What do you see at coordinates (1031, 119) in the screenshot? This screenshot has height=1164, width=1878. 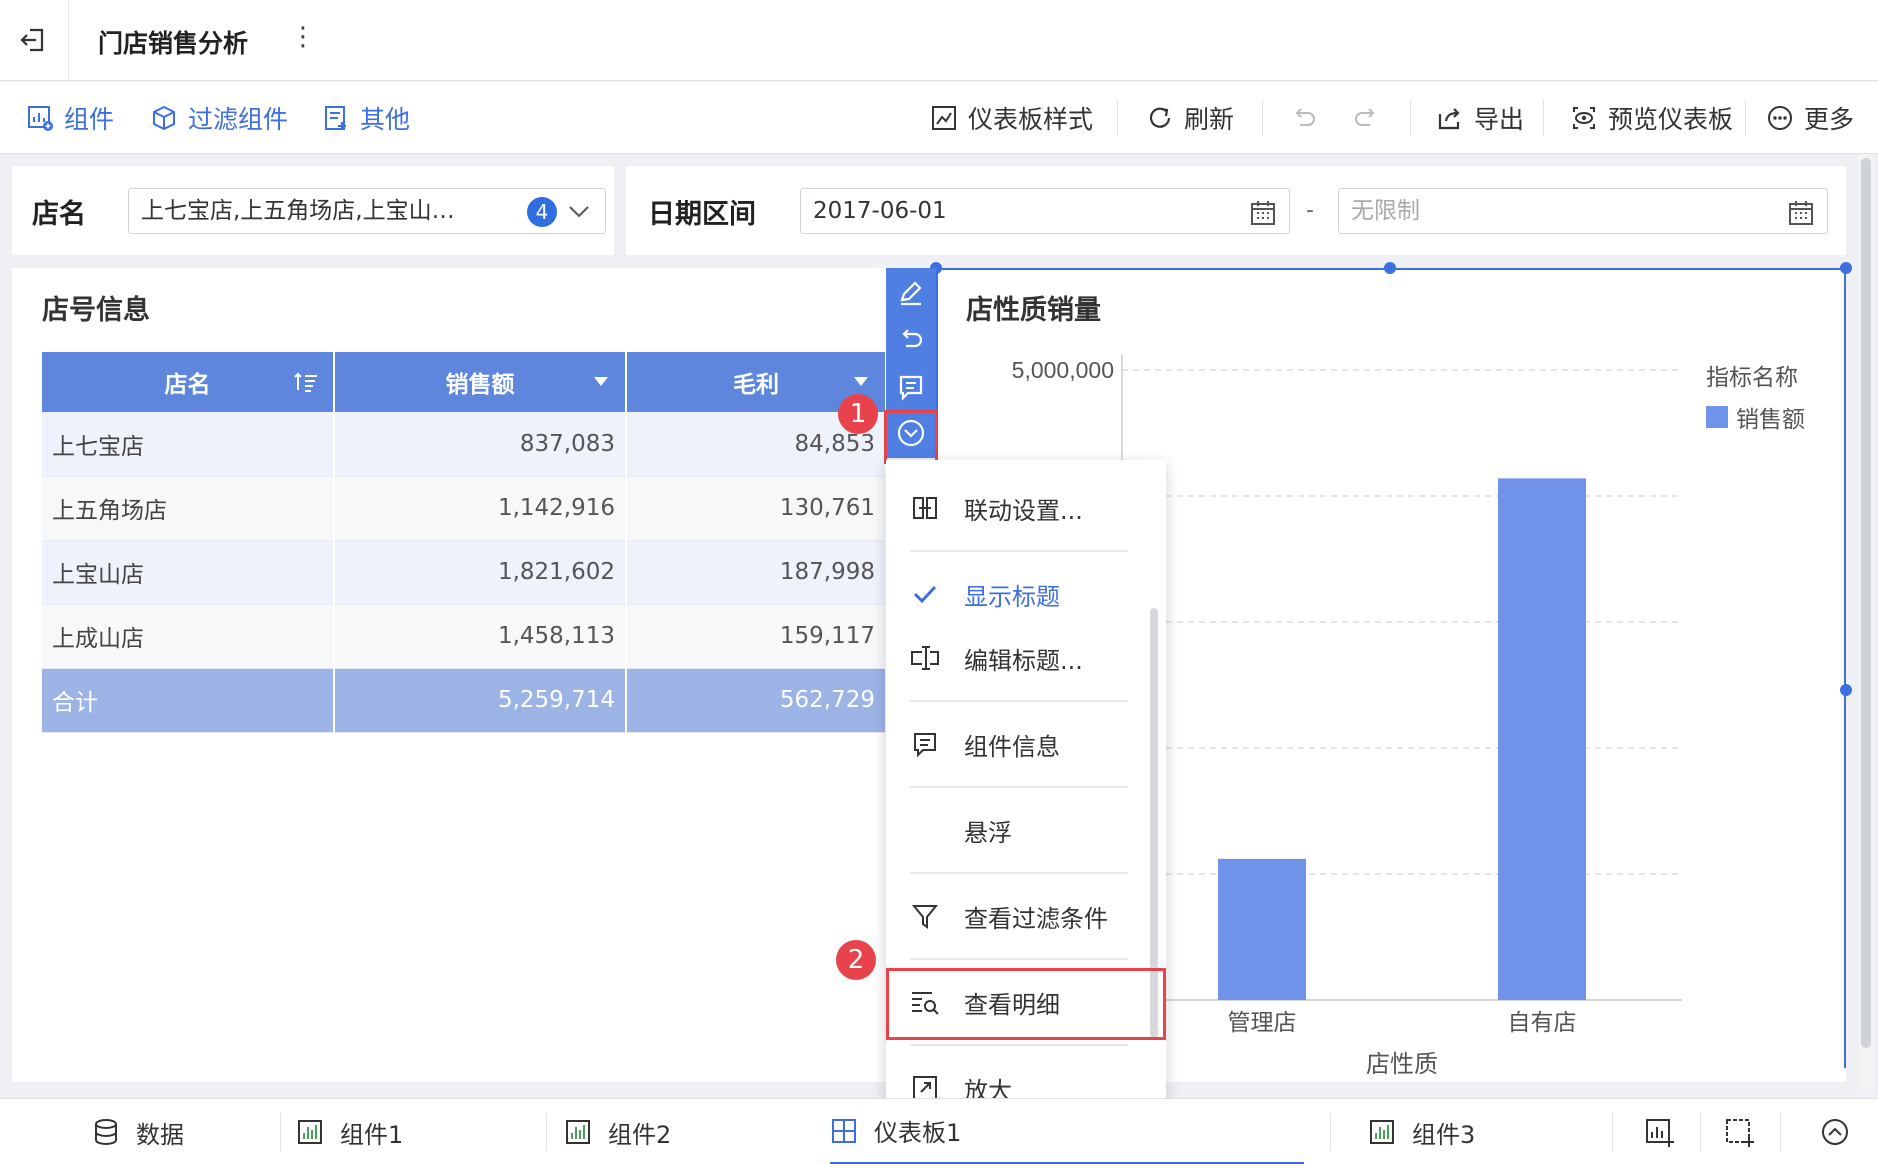 I see `dashboard-style-label: 仪表板样式` at bounding box center [1031, 119].